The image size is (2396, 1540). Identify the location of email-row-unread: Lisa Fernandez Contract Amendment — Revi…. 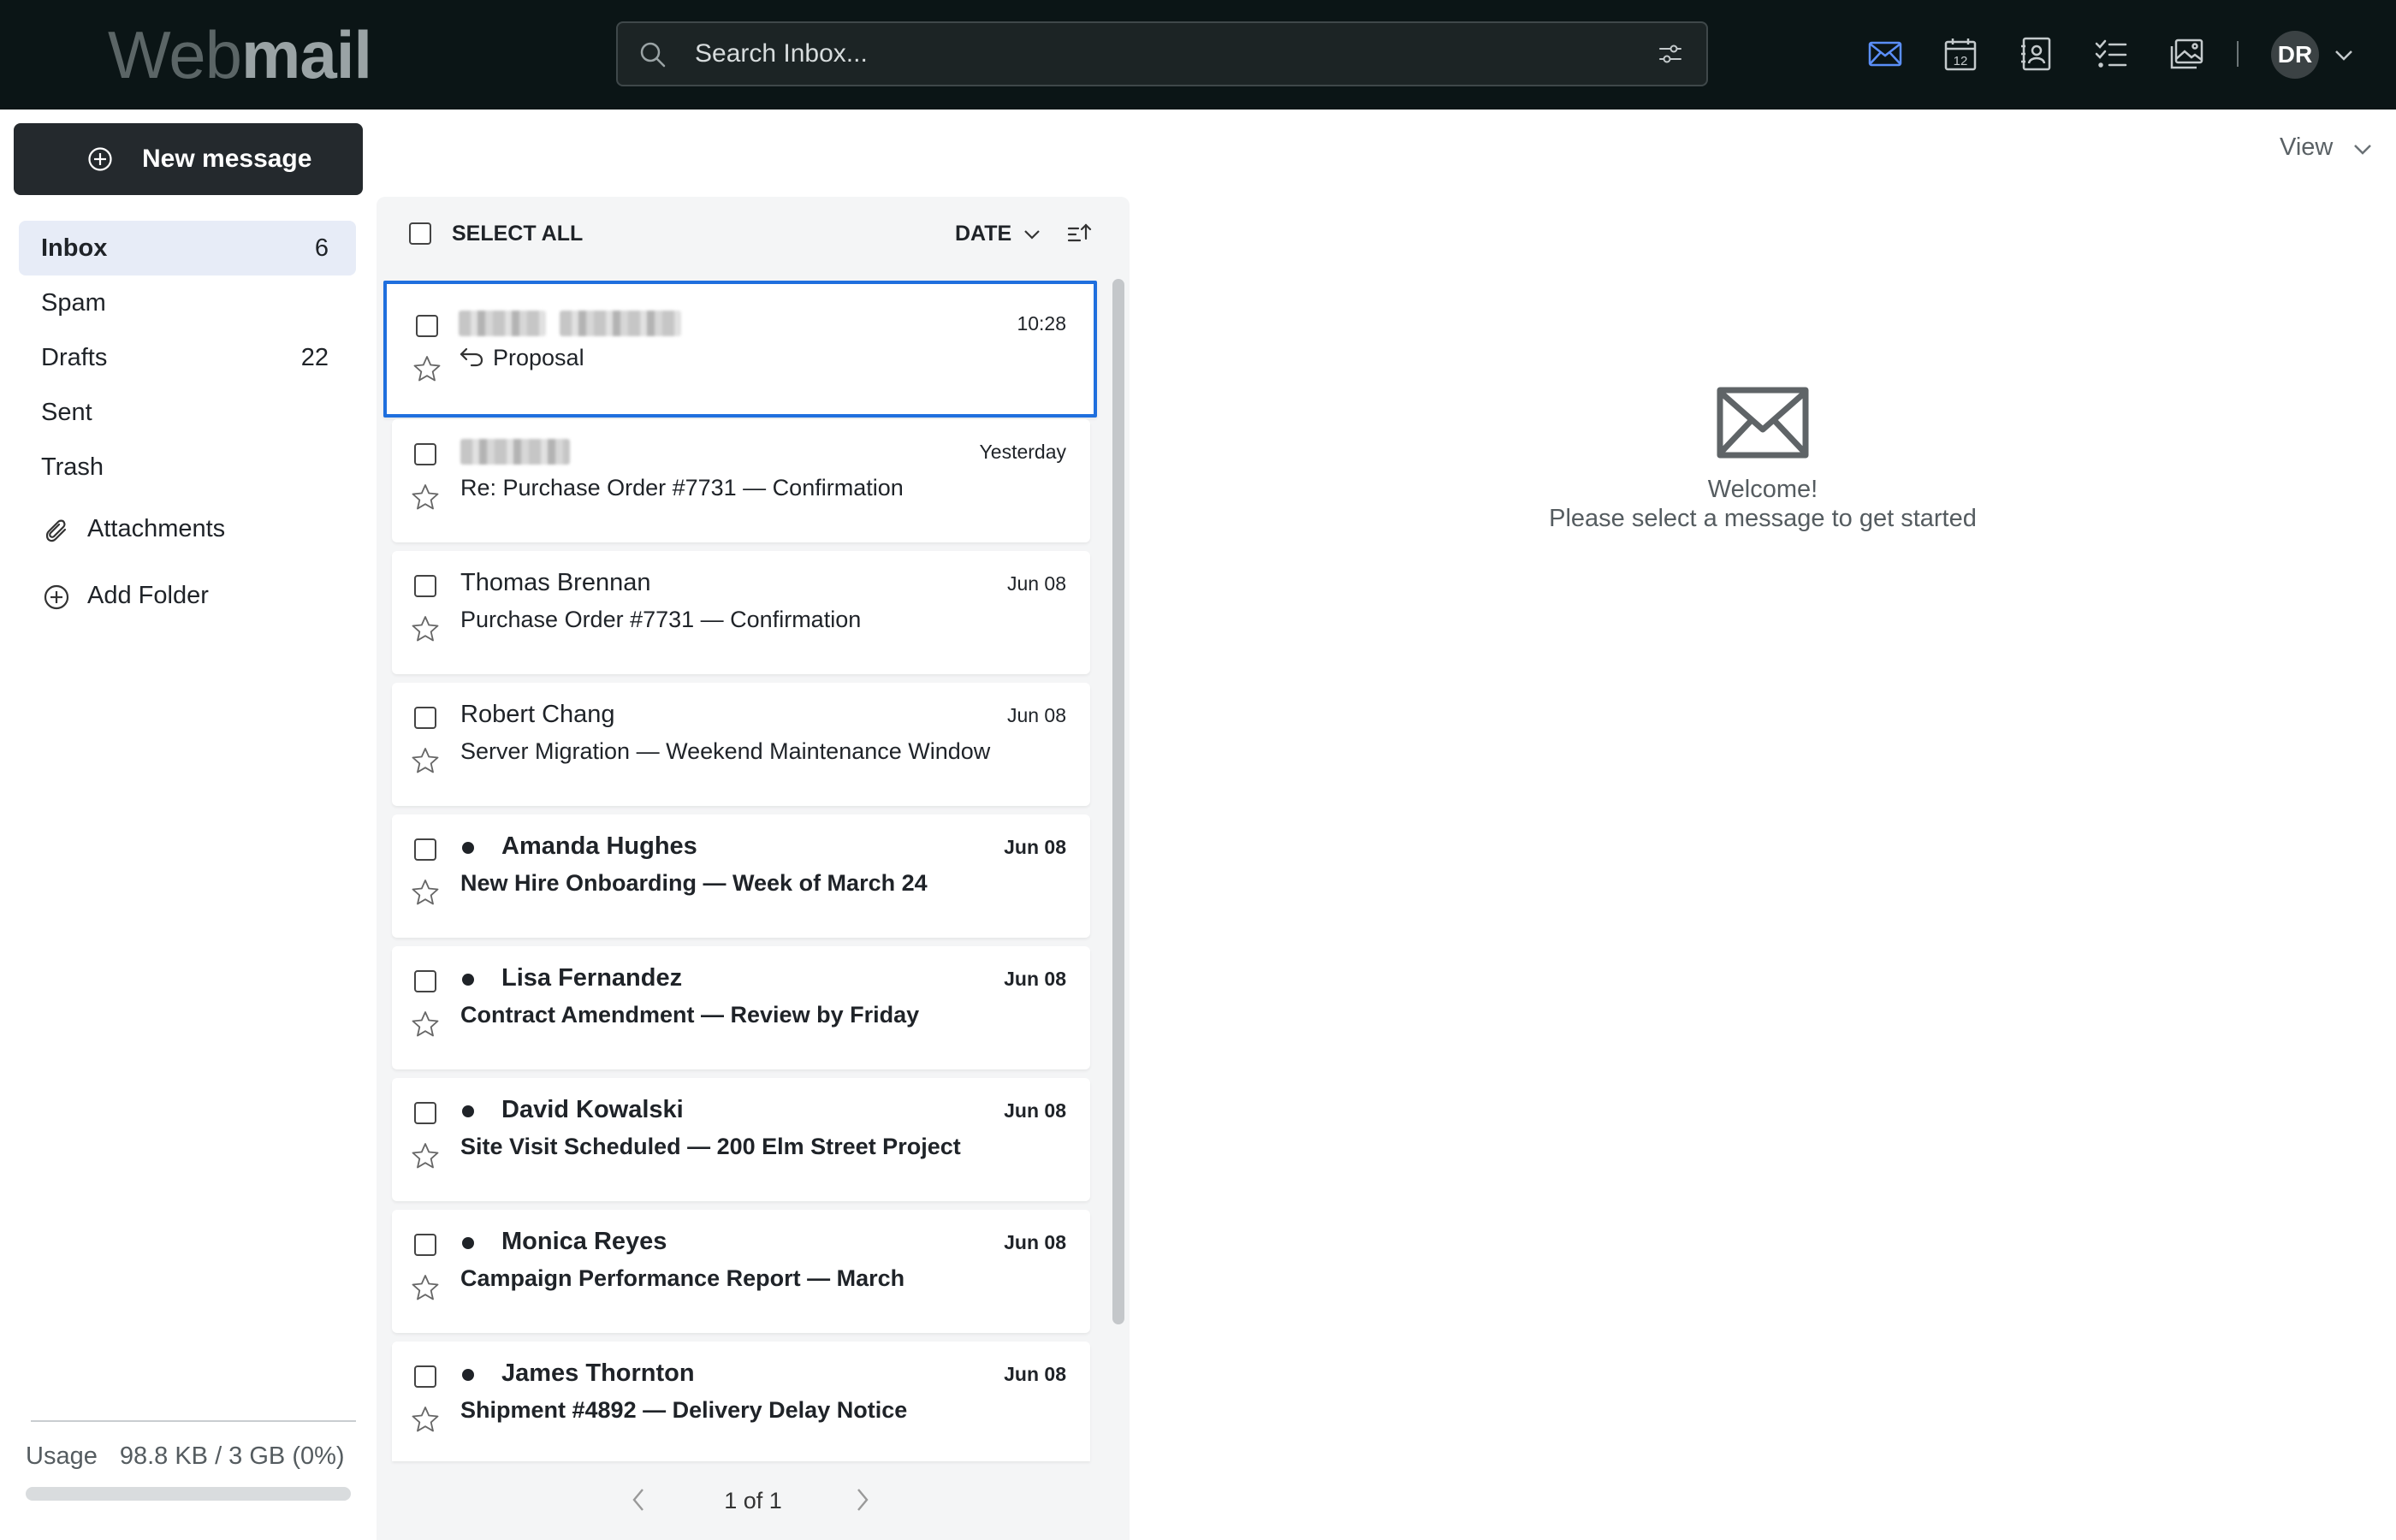
(741, 1007).